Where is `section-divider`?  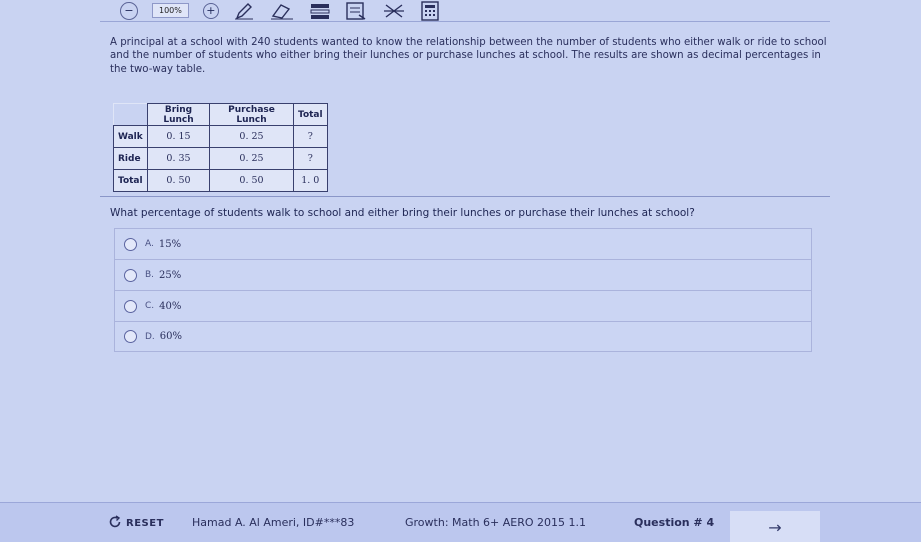 section-divider is located at coordinates (465, 196).